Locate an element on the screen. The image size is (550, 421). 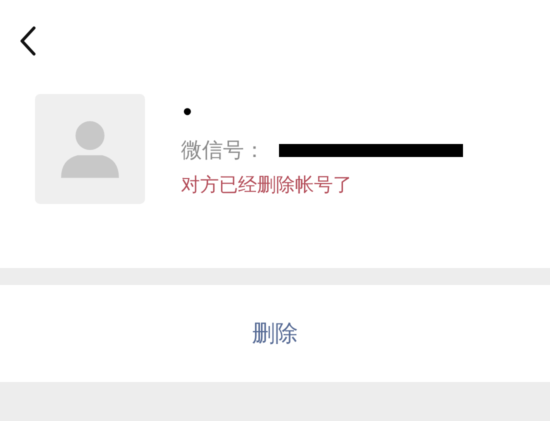
delete-button: 删除 is located at coordinates (275, 333).